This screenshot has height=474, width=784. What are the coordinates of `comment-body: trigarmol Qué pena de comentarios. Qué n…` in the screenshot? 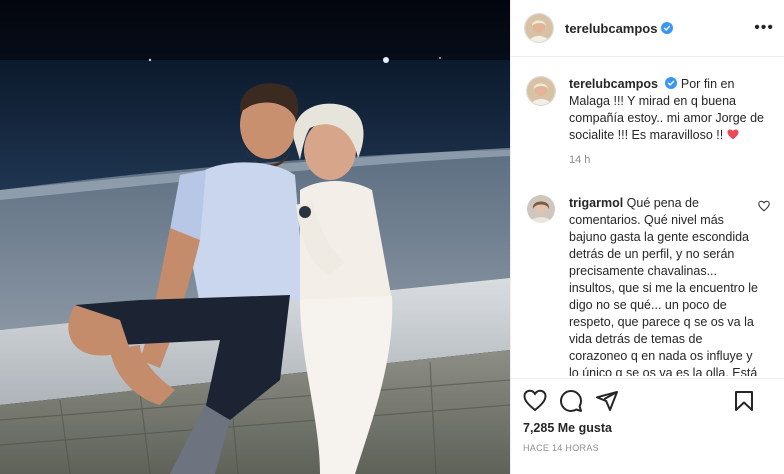 It's located at (666, 285).